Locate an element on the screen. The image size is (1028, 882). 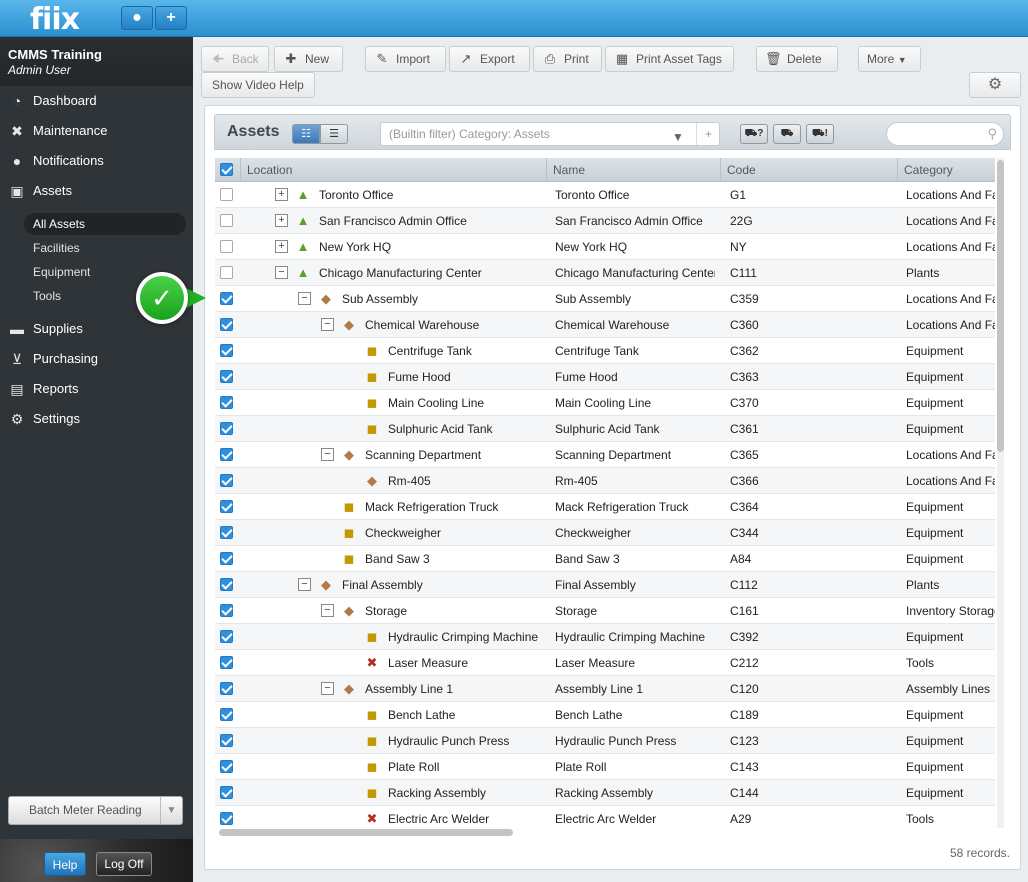
search-input: ⚲ is located at coordinates (945, 134).